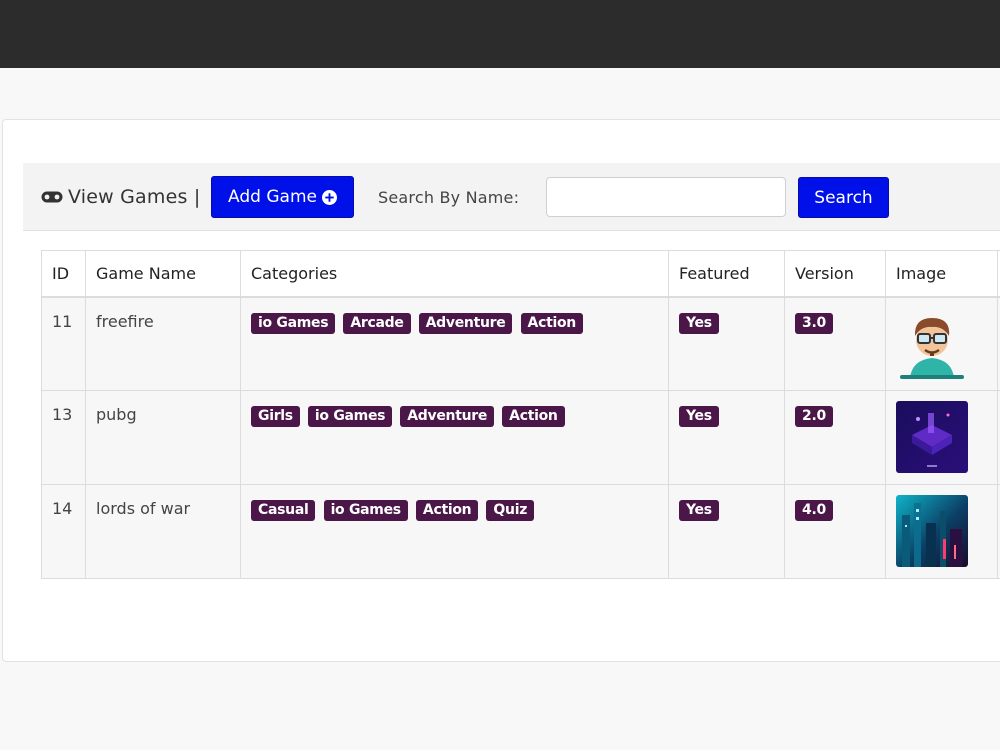  I want to click on purple-3d-icon, so click(932, 437).